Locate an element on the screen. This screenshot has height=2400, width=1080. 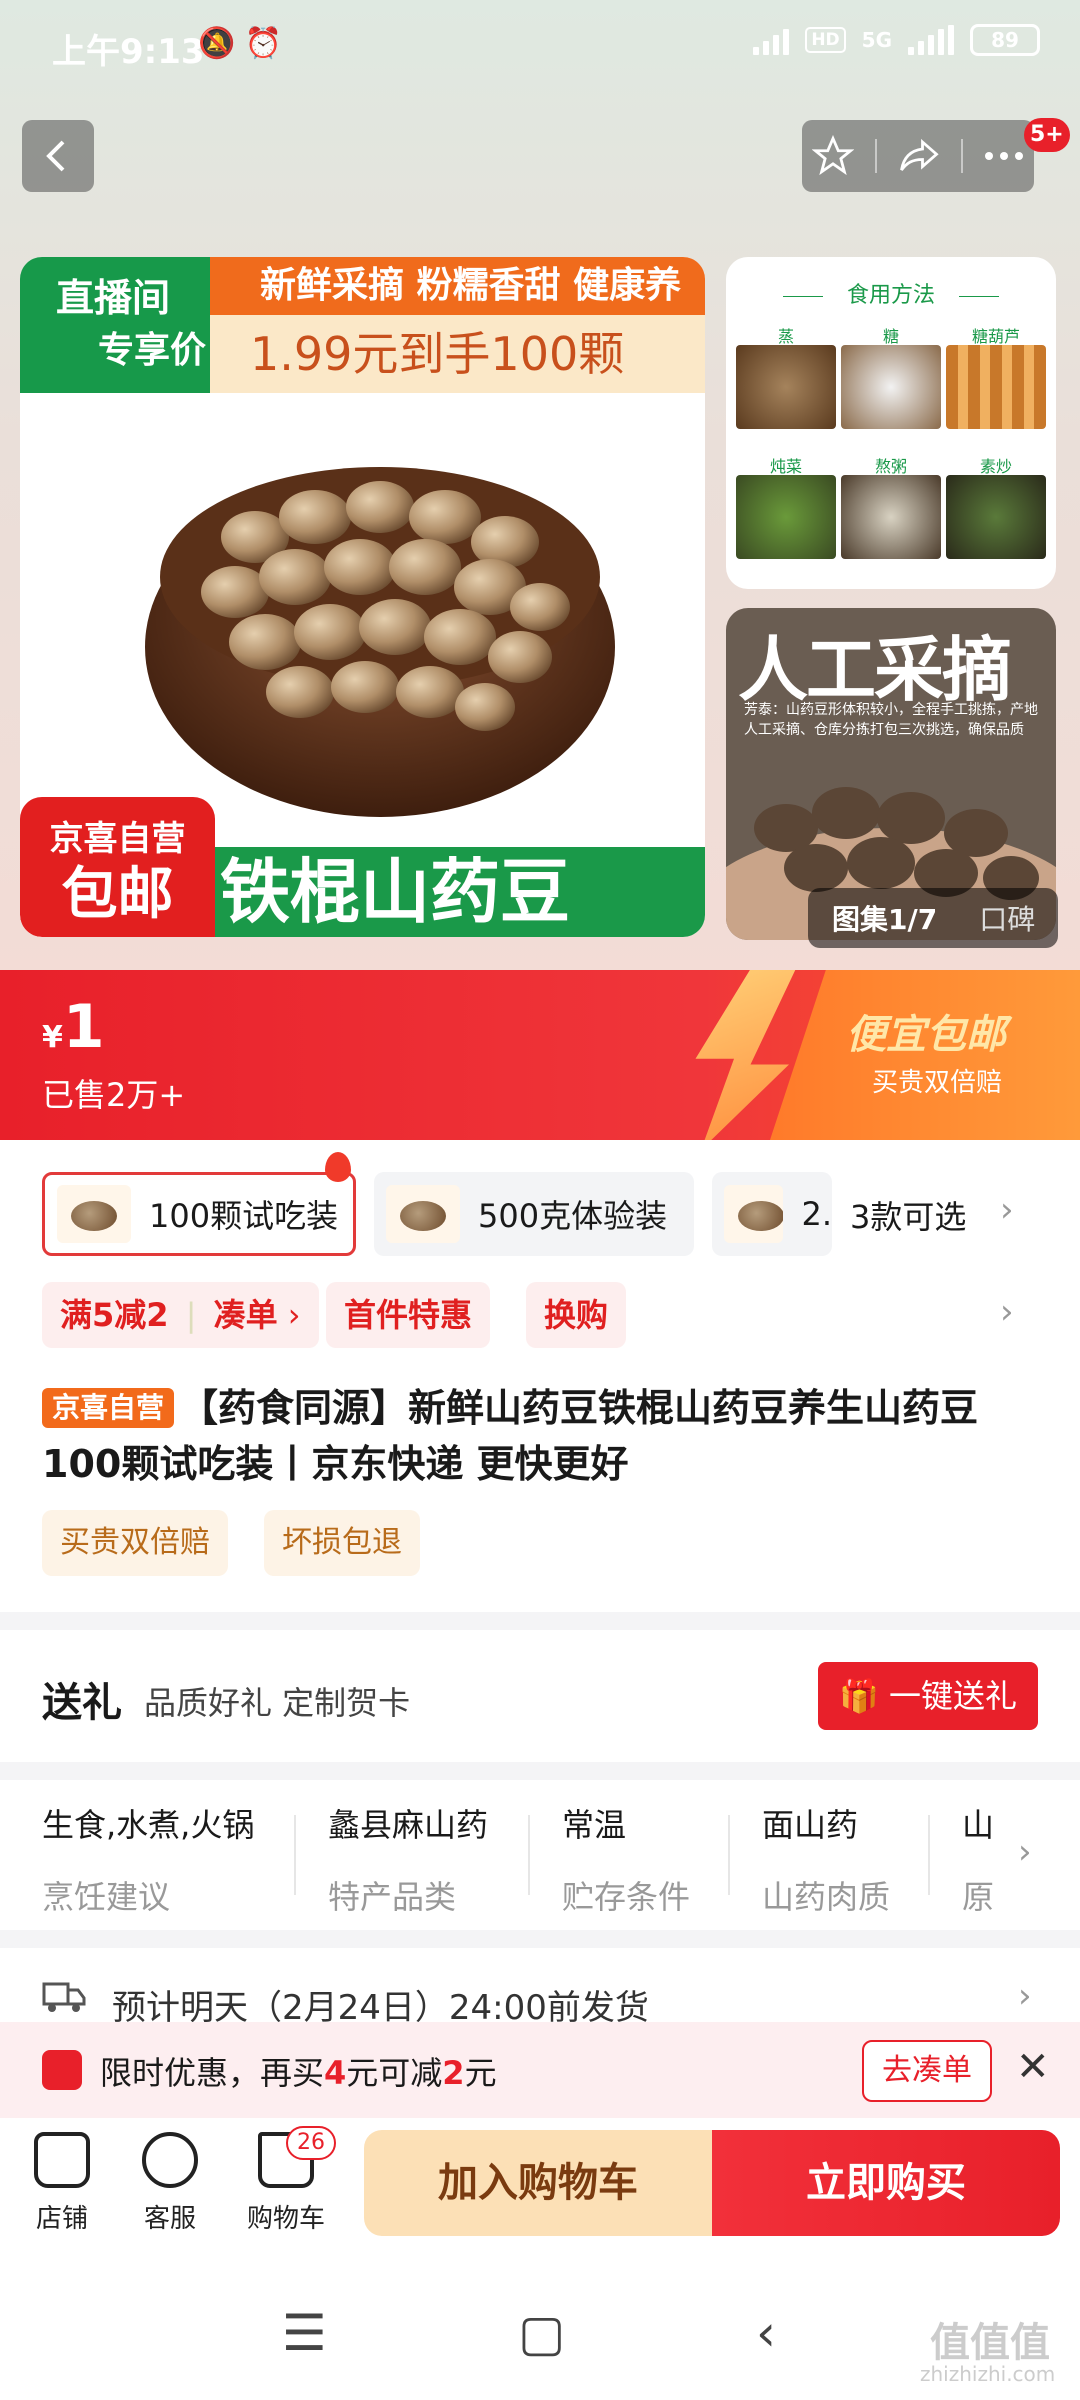
cooking-cell: 炖菜 is located at coordinates (786, 507).